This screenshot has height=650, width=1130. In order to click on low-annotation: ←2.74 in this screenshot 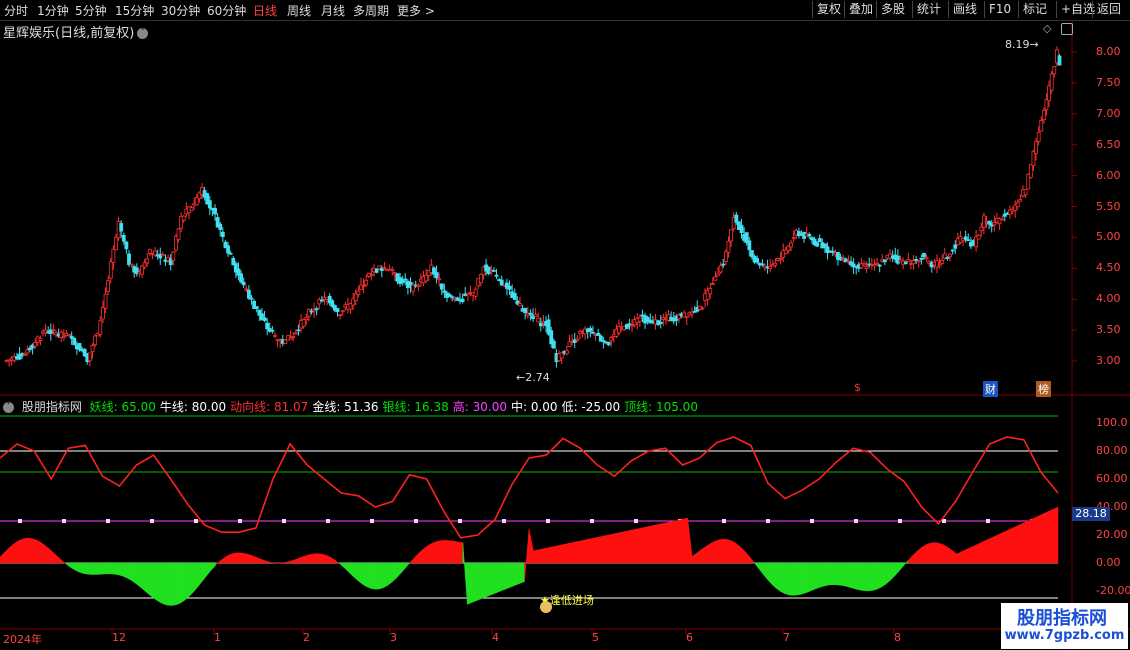, I will do `click(533, 377)`.